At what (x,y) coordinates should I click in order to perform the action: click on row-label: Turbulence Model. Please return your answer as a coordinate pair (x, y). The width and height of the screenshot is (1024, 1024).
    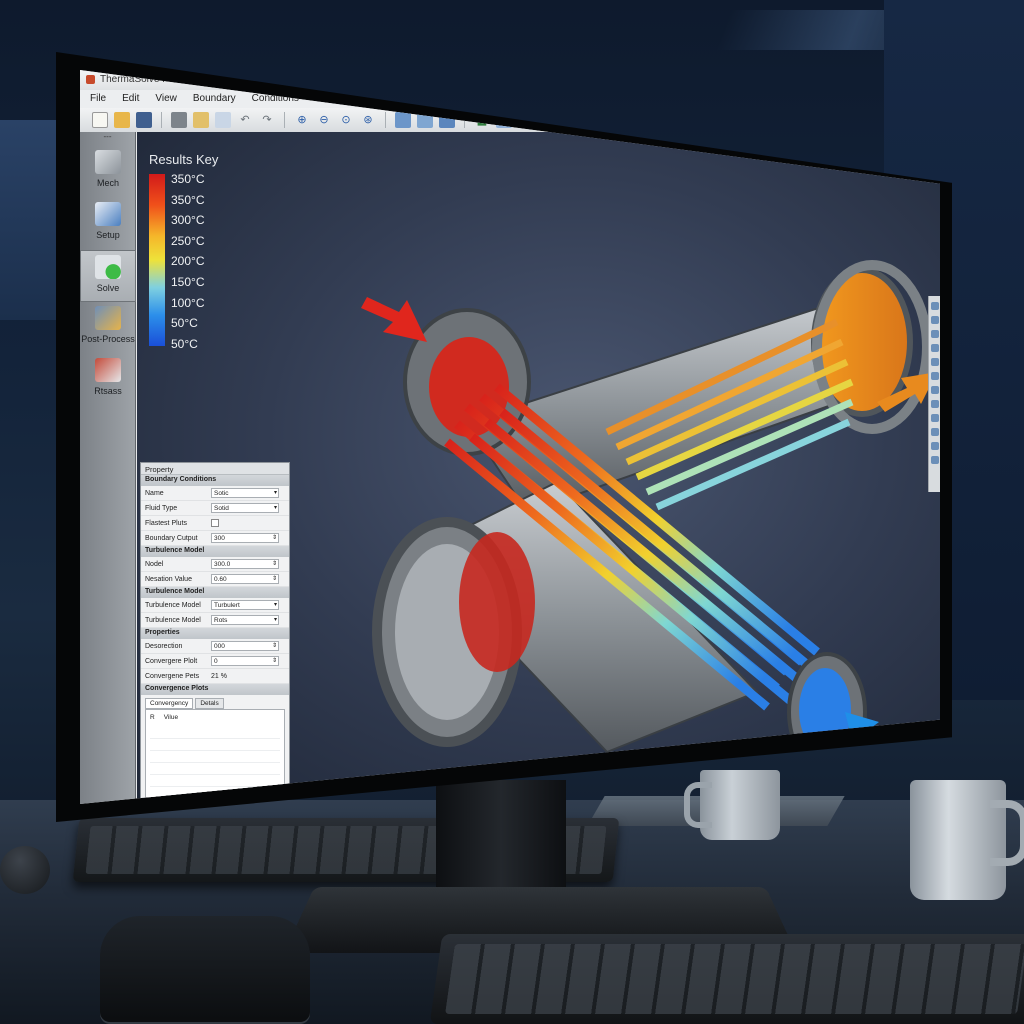
    Looking at the image, I should click on (173, 605).